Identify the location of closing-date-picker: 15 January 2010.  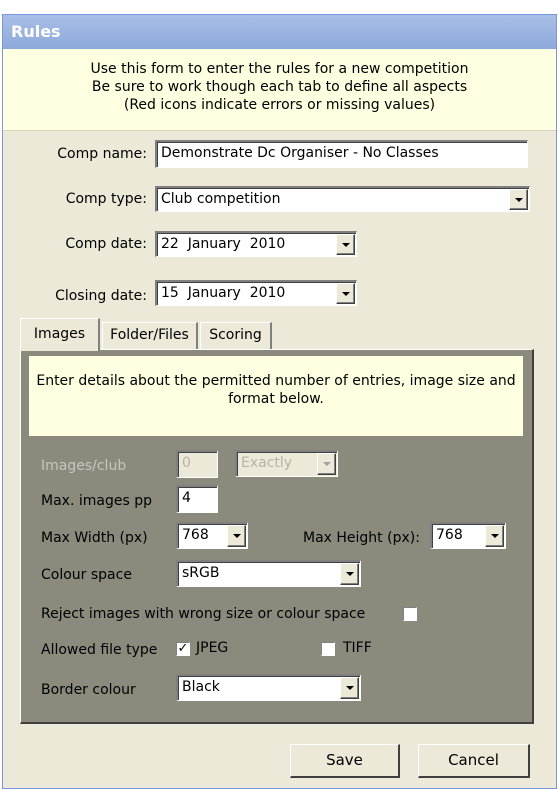
(256, 293).